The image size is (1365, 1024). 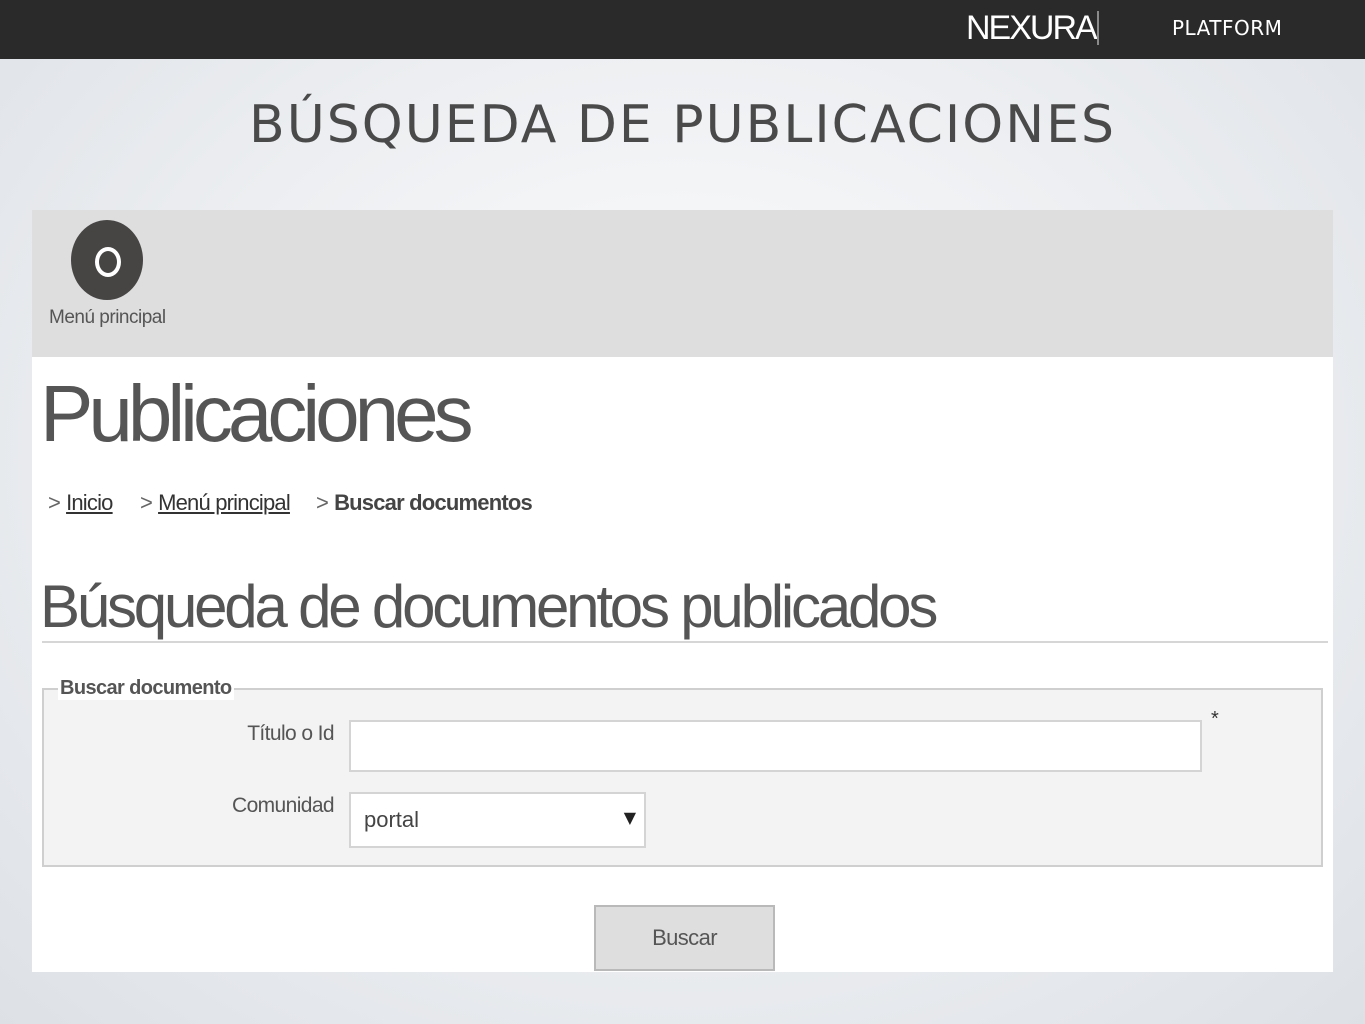 I want to click on main-menu-label: Menú principal, so click(x=107, y=318).